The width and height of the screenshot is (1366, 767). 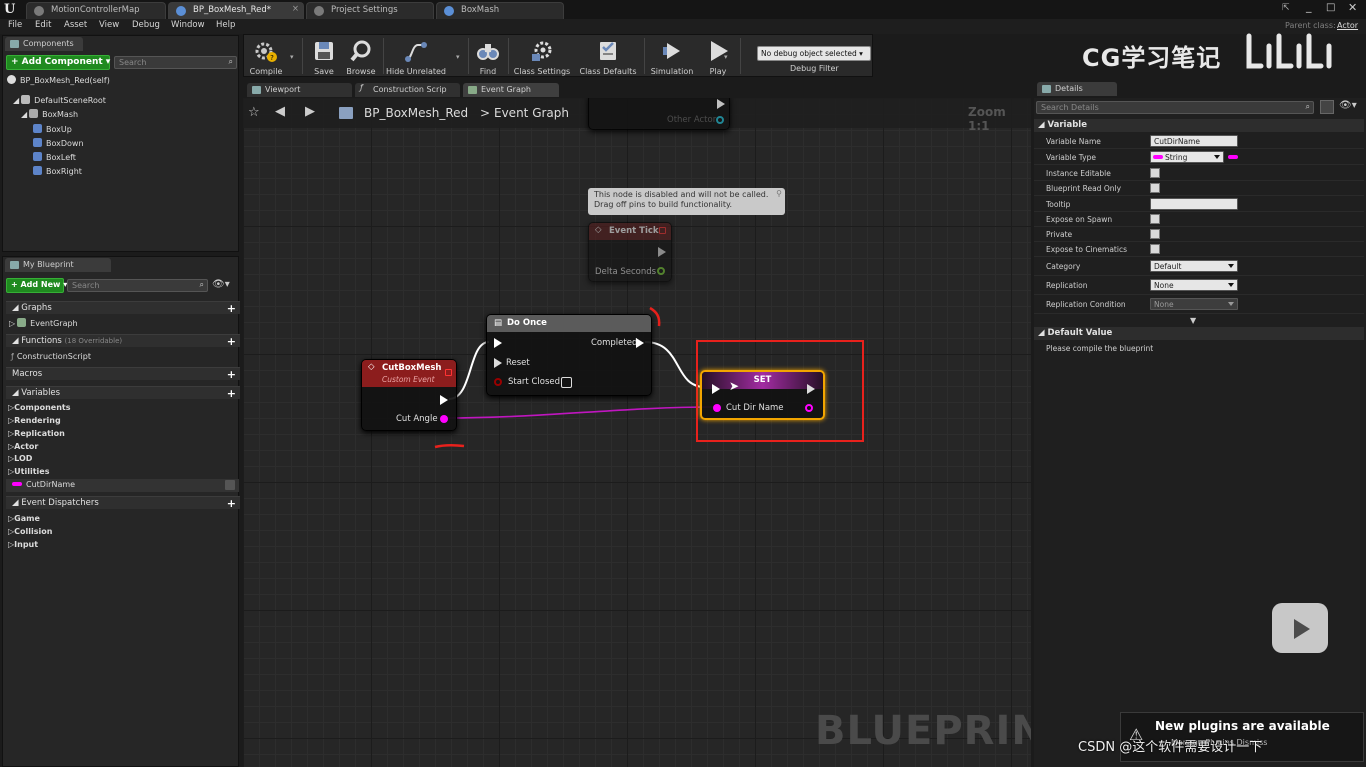 I want to click on section-event-dispatchers: ◢ Event Dispatchers +, so click(x=123, y=503).